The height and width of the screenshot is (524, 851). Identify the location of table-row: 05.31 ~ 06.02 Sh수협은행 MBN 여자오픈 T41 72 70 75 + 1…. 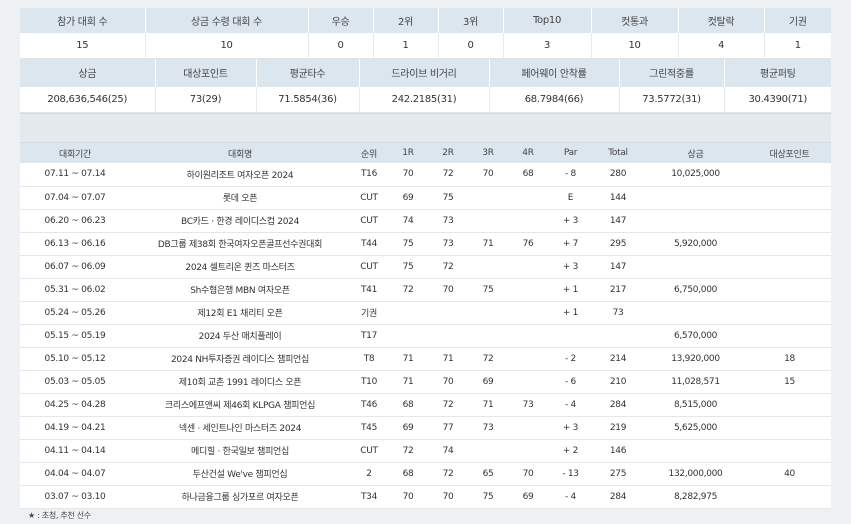
(425, 290).